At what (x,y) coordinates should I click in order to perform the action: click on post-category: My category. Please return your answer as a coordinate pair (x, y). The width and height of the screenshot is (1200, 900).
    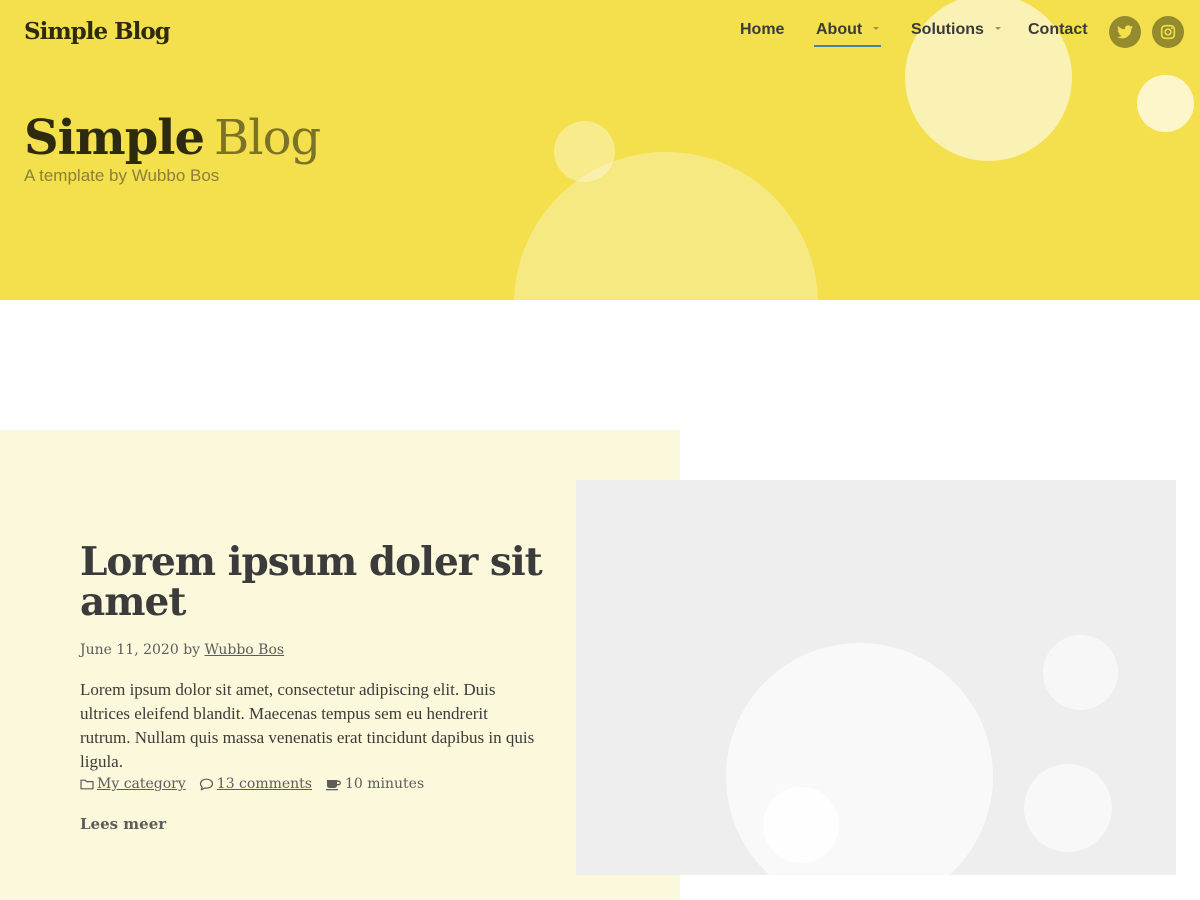
    Looking at the image, I should click on (133, 784).